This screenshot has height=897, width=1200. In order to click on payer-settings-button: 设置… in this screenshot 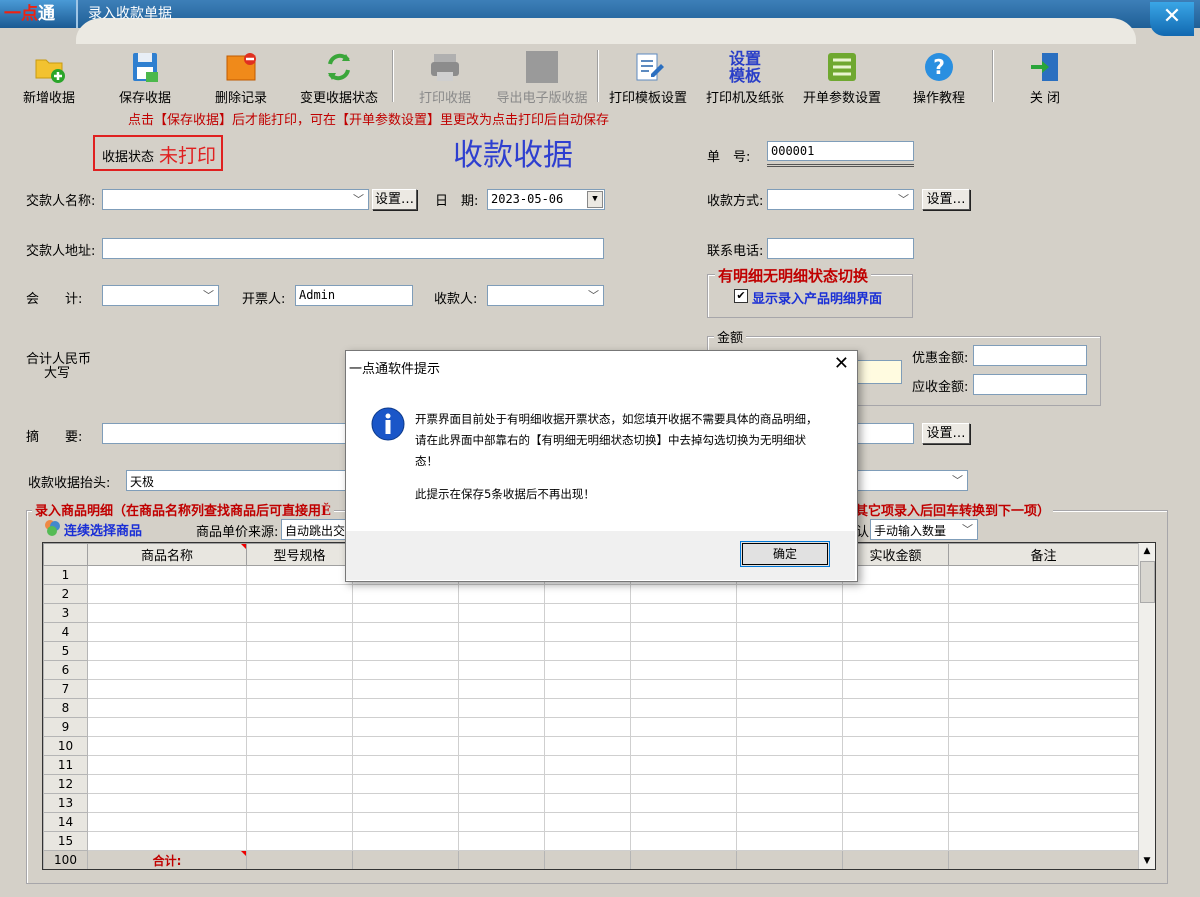, I will do `click(394, 199)`.